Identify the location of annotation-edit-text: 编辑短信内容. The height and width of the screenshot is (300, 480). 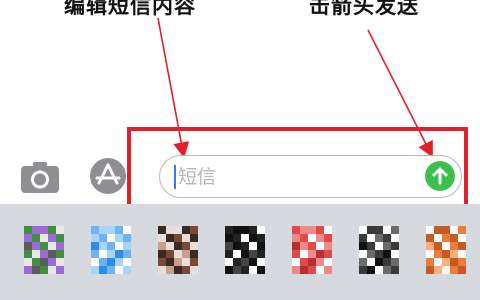
(130, 9).